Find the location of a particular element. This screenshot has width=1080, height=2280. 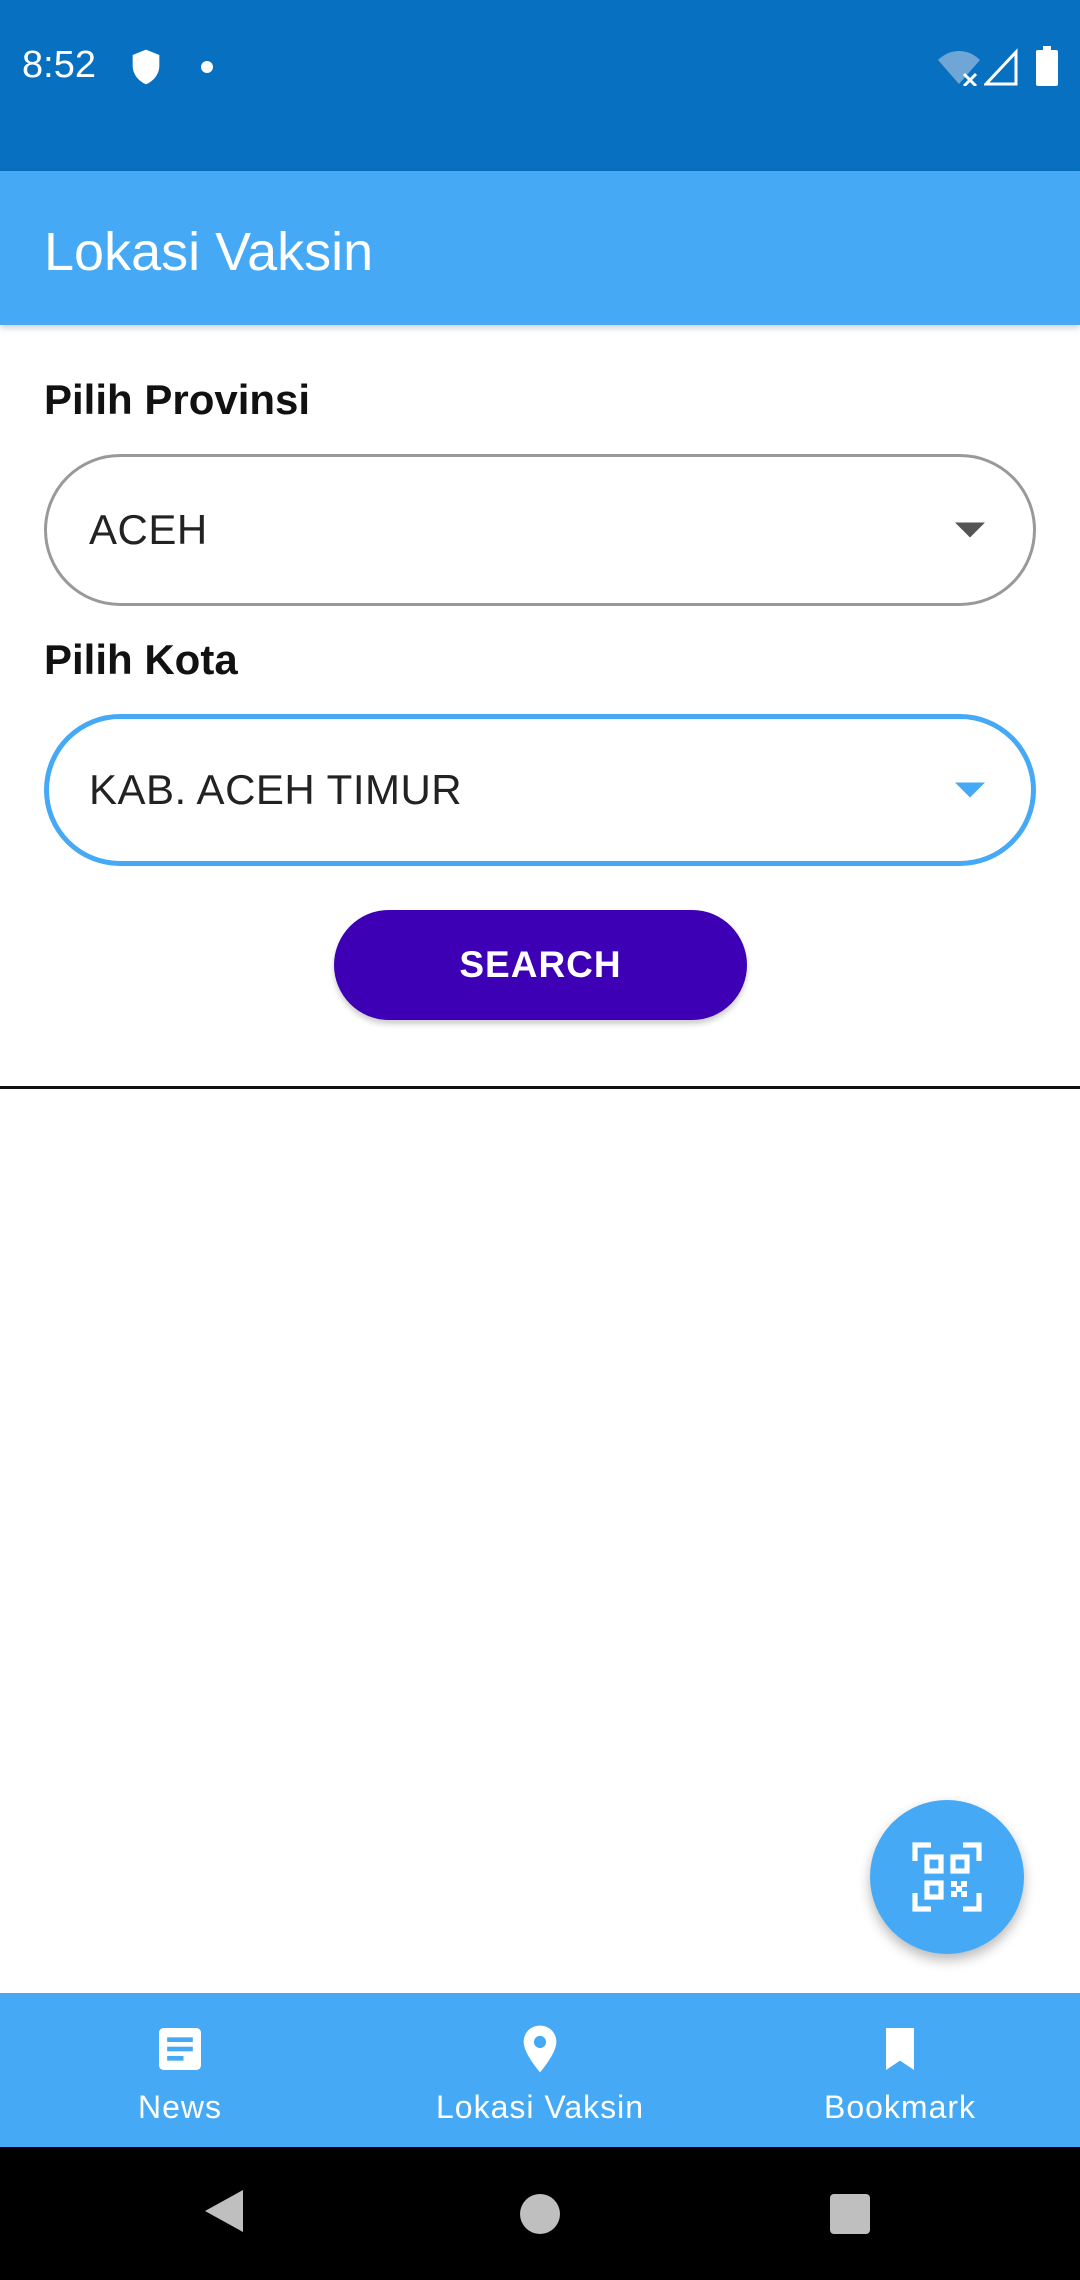

city-dropdown: KAB. ACEH TIMUR is located at coordinates (540, 790).